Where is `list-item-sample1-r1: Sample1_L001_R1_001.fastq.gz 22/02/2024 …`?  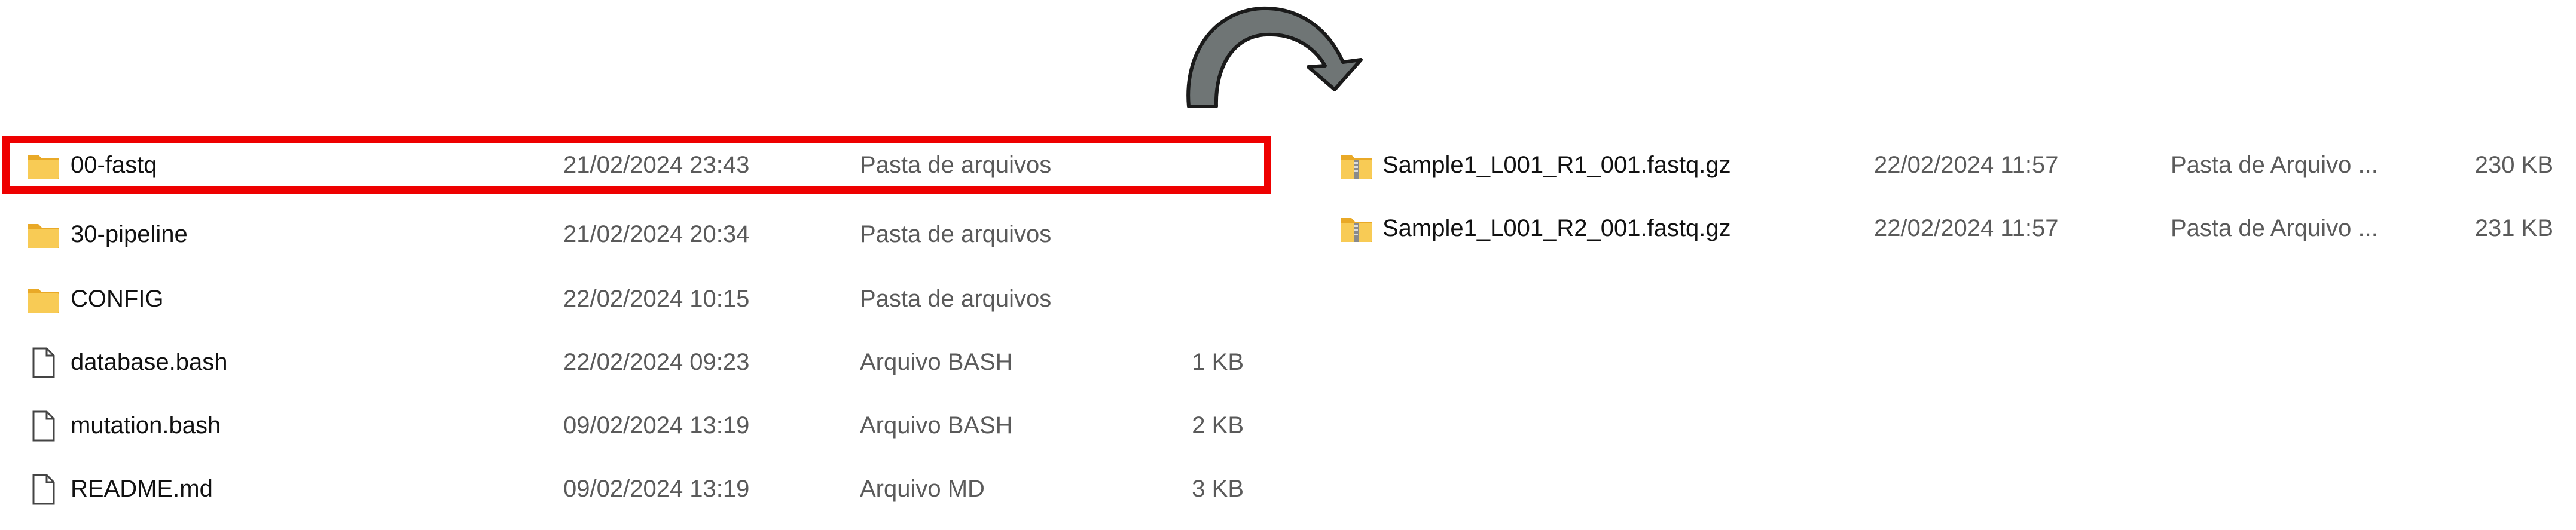 list-item-sample1-r1: Sample1_L001_R1_001.fastq.gz 22/02/2024 … is located at coordinates (1285, 165).